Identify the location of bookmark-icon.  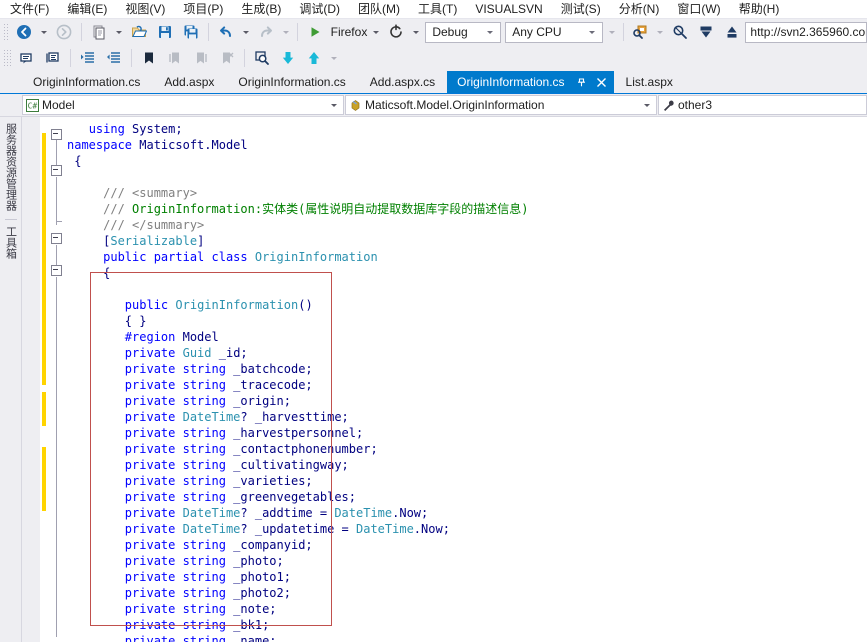
(149, 58).